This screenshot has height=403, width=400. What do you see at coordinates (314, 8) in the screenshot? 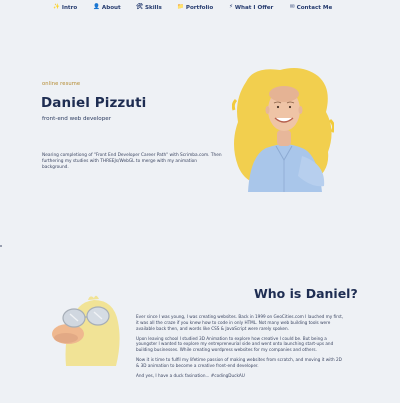
I see `nav-link-label: Contact Me` at bounding box center [314, 8].